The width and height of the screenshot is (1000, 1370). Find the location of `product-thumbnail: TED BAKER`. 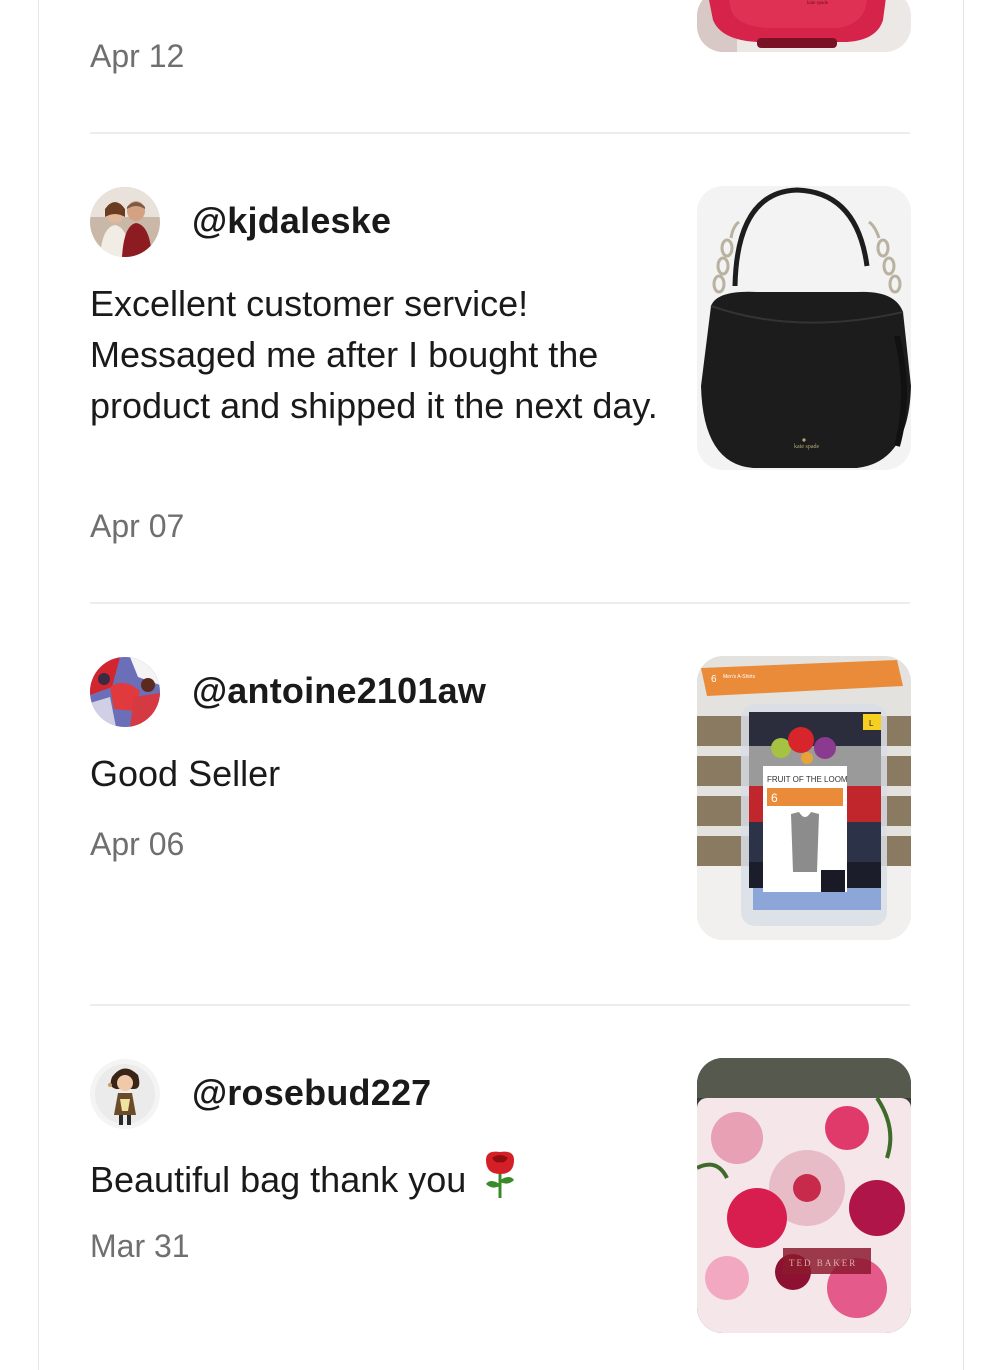

product-thumbnail: TED BAKER is located at coordinates (804, 1195).